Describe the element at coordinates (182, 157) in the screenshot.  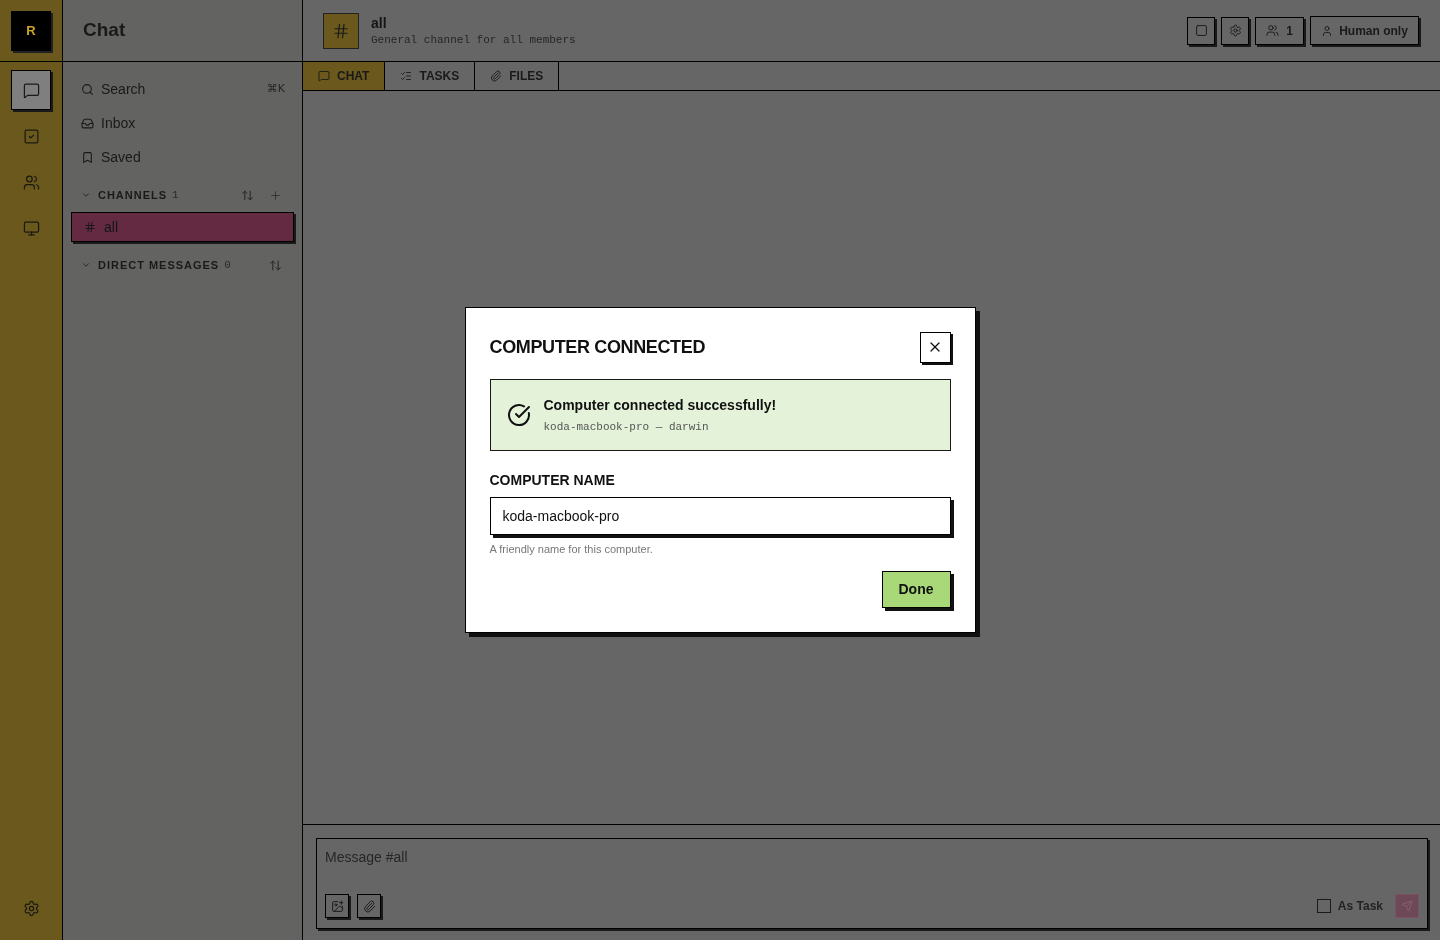
I see `sidebar-item: Saved` at that location.